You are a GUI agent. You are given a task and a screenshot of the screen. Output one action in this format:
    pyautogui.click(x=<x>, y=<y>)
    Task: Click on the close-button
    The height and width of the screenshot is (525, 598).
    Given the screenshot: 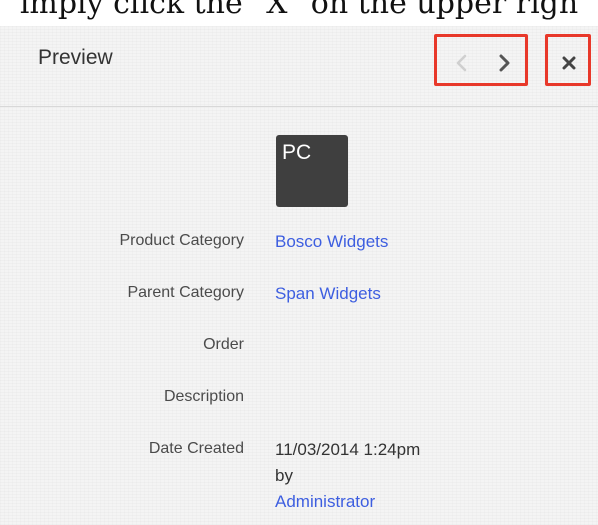 What is the action you would take?
    pyautogui.click(x=569, y=63)
    